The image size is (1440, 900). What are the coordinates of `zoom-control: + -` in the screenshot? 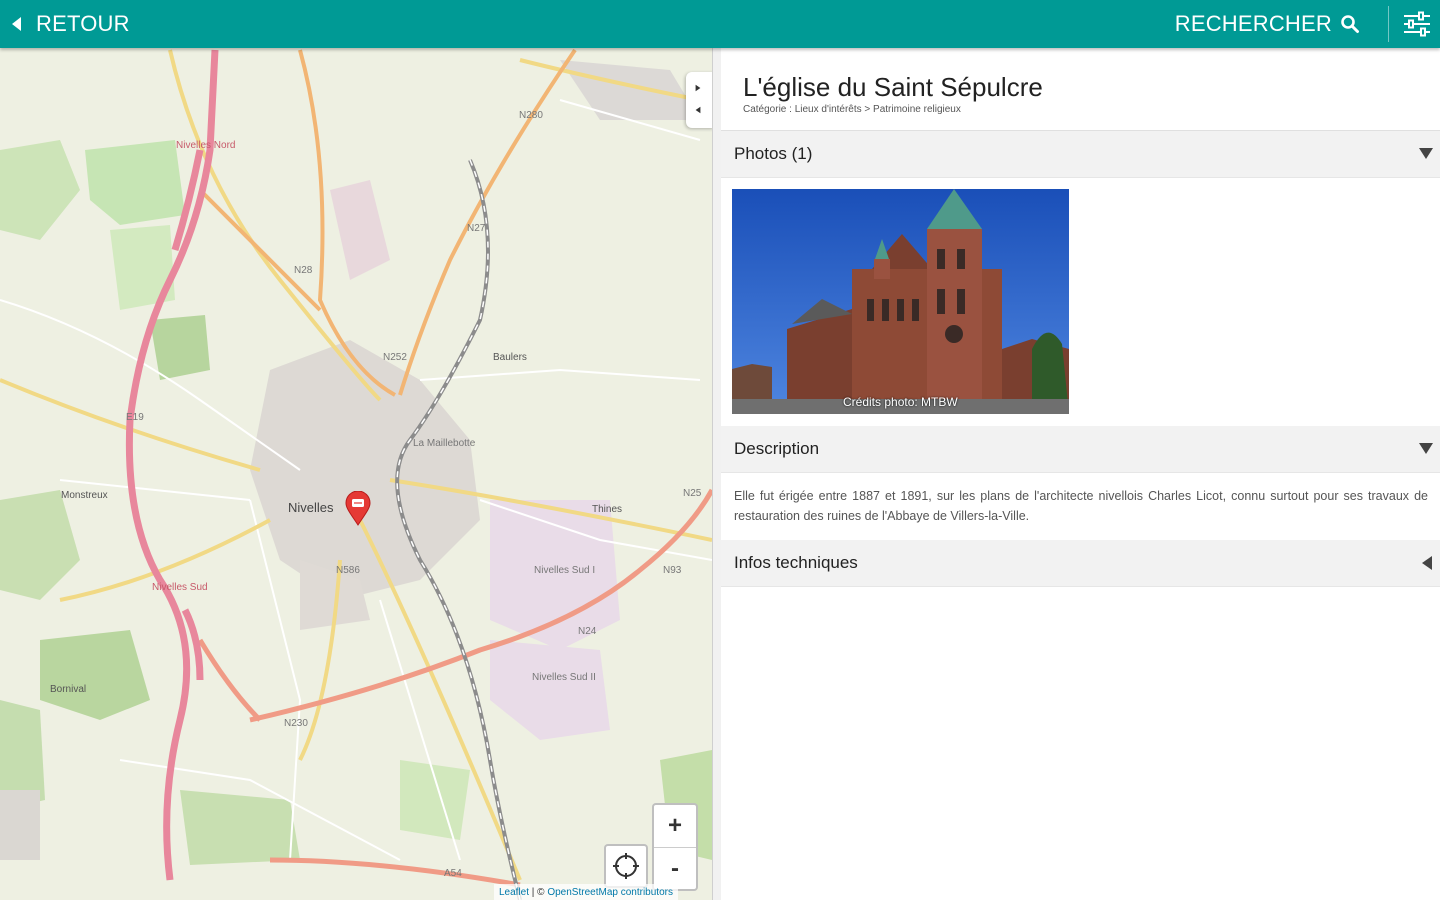 It's located at (675, 847).